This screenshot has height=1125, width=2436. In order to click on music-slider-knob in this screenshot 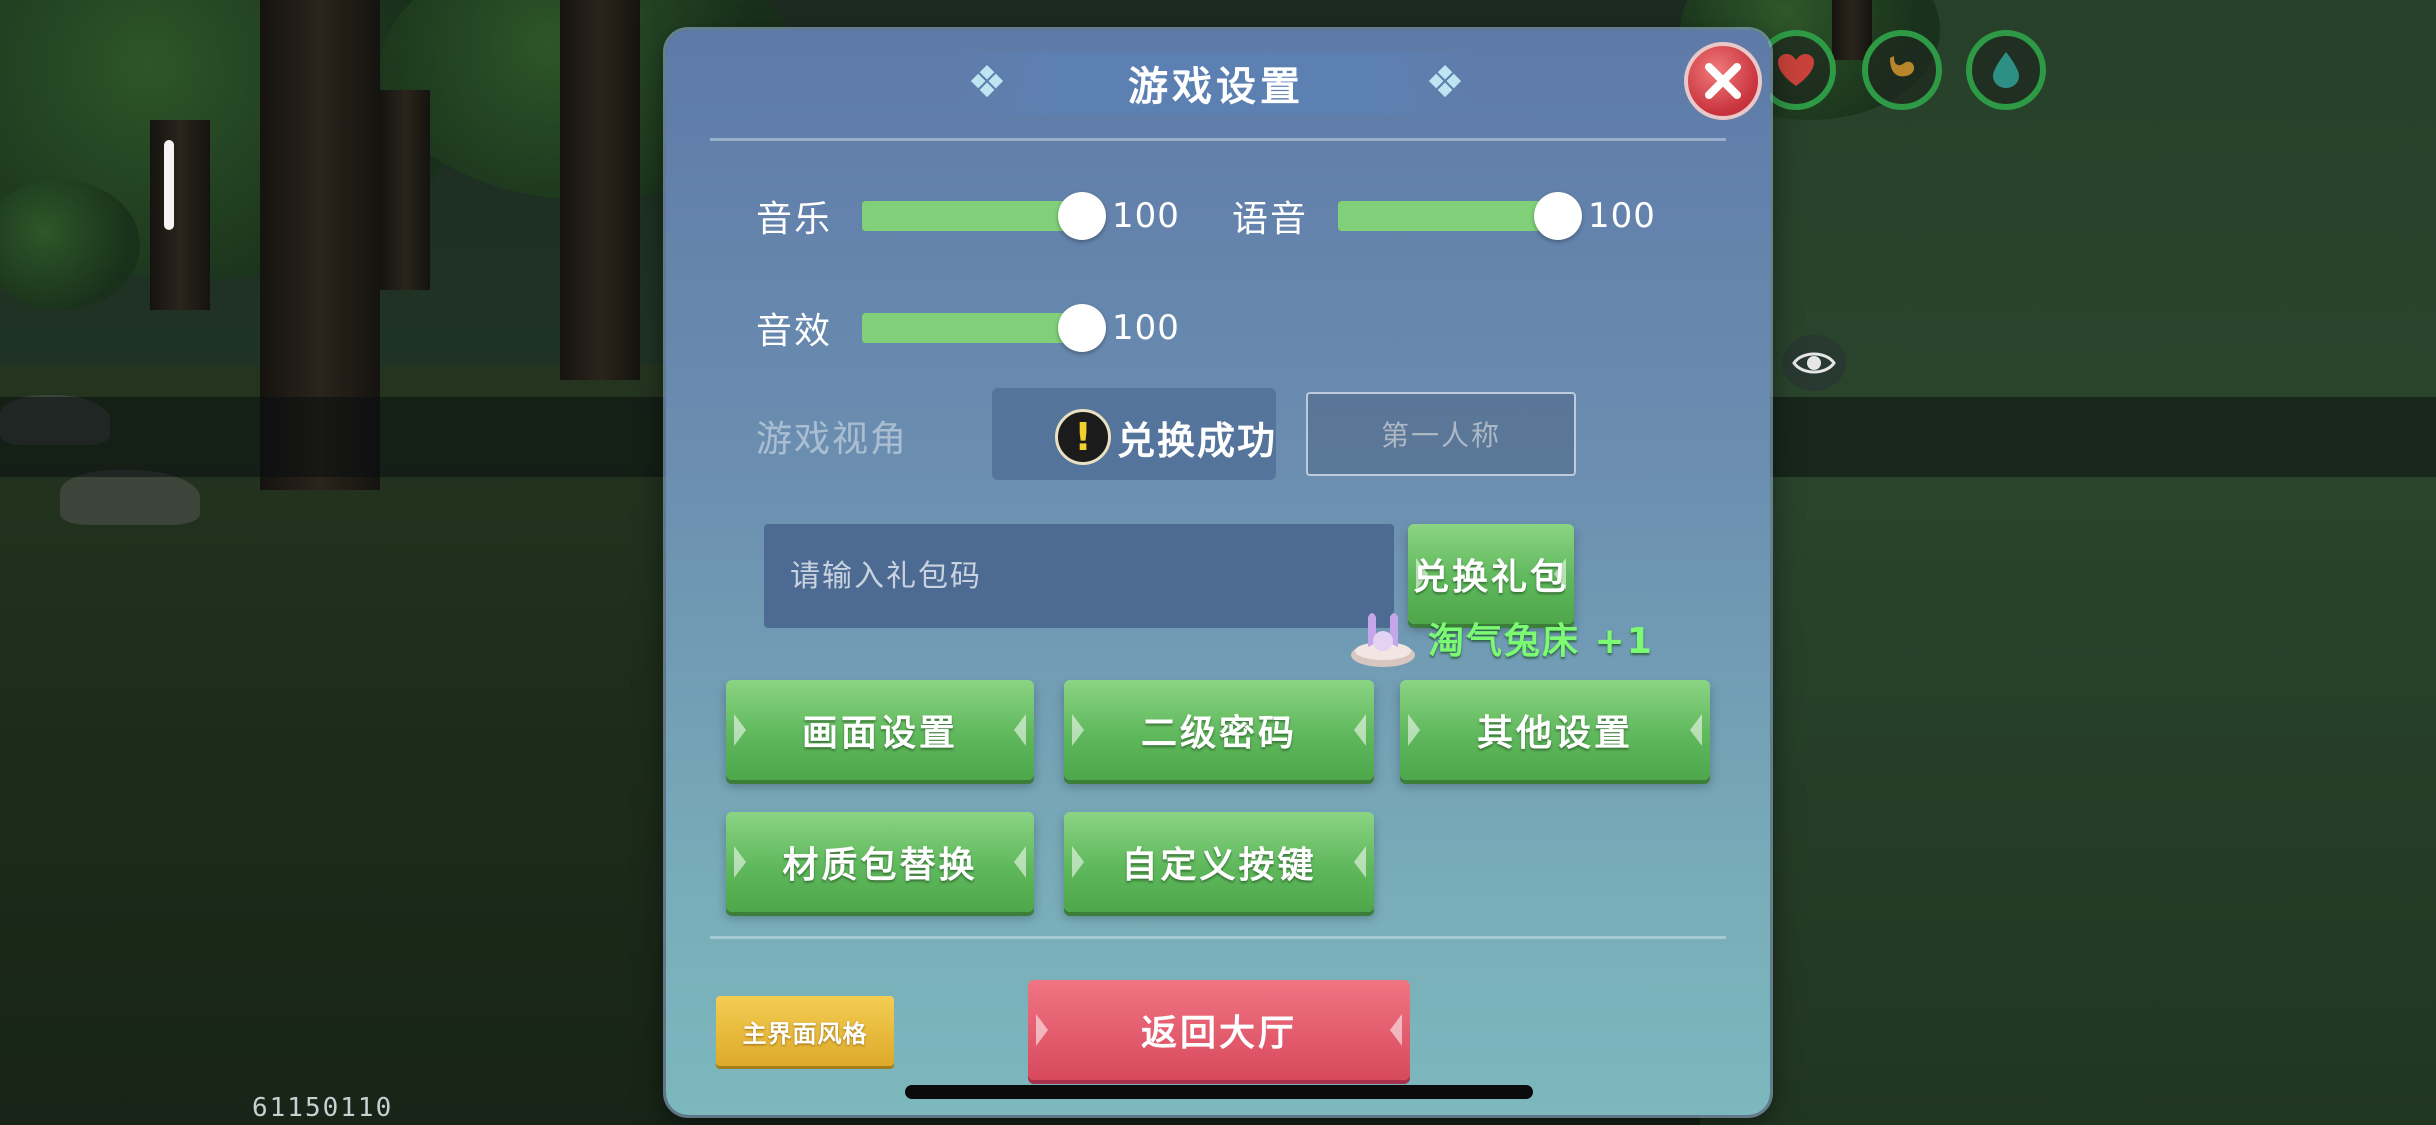, I will do `click(1082, 216)`.